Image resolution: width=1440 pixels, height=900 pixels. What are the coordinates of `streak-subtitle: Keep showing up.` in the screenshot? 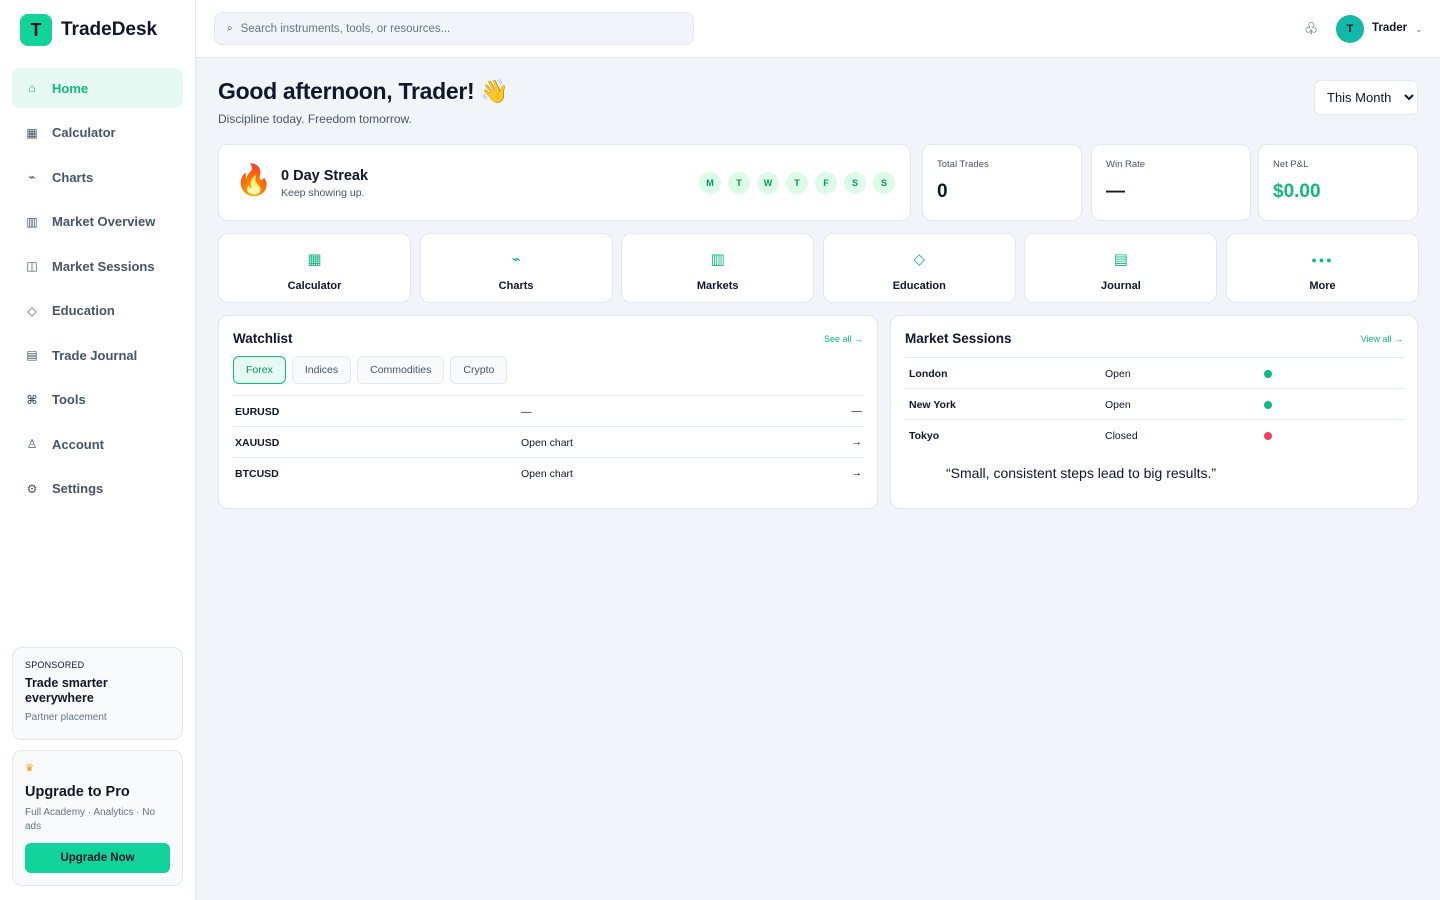 It's located at (323, 193).